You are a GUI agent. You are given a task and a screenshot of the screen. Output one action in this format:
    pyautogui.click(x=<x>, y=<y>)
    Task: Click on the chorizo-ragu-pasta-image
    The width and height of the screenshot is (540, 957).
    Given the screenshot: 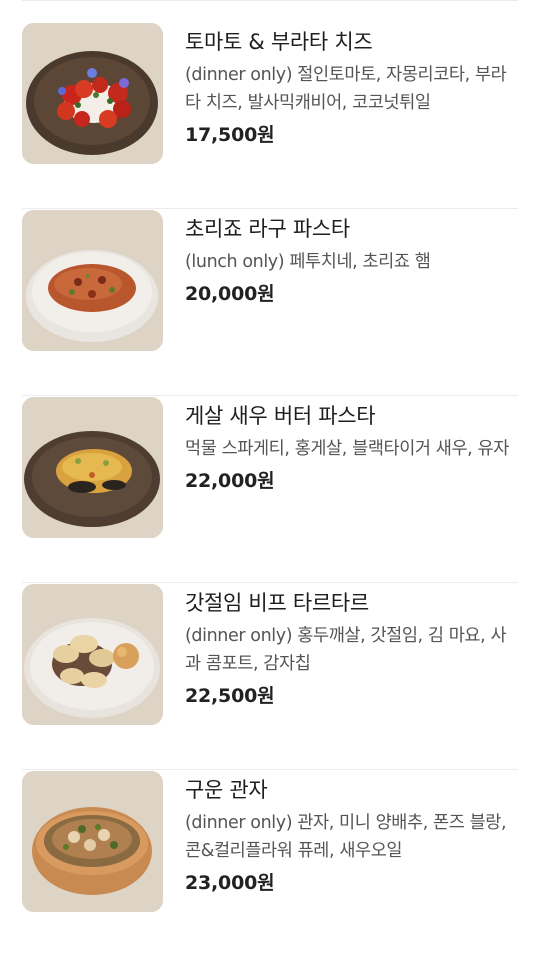 What is the action you would take?
    pyautogui.click(x=92, y=280)
    